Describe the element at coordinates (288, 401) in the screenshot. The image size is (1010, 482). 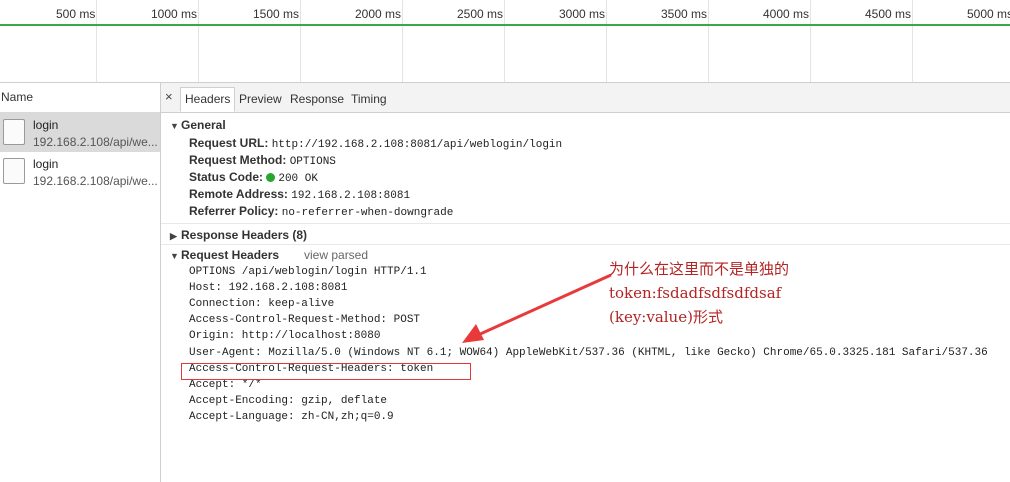
I see `raw-header-line: Accept-Encoding: gzip, deflate` at that location.